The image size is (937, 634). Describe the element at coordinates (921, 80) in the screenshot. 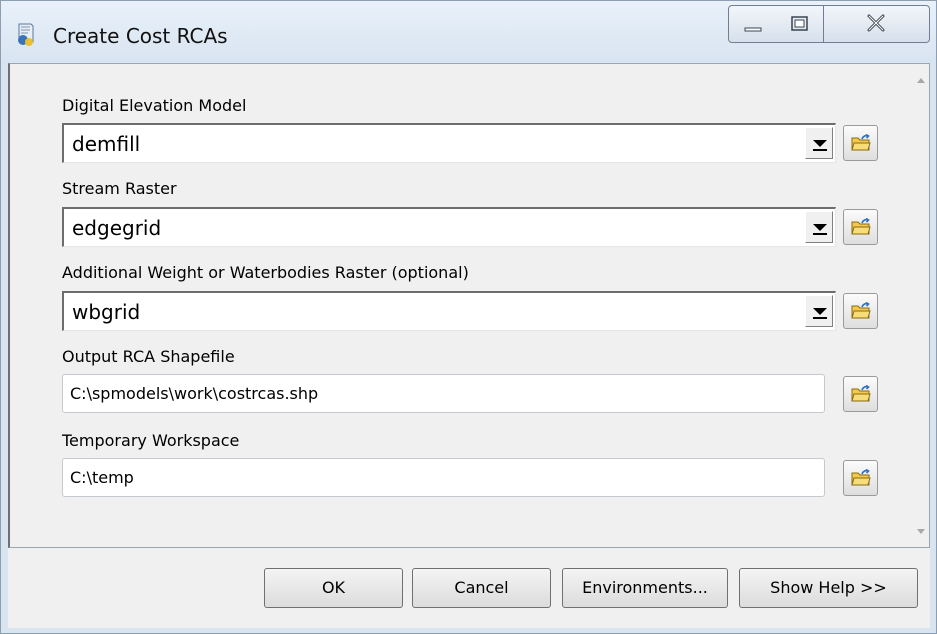

I see `scroll-up-icon` at that location.